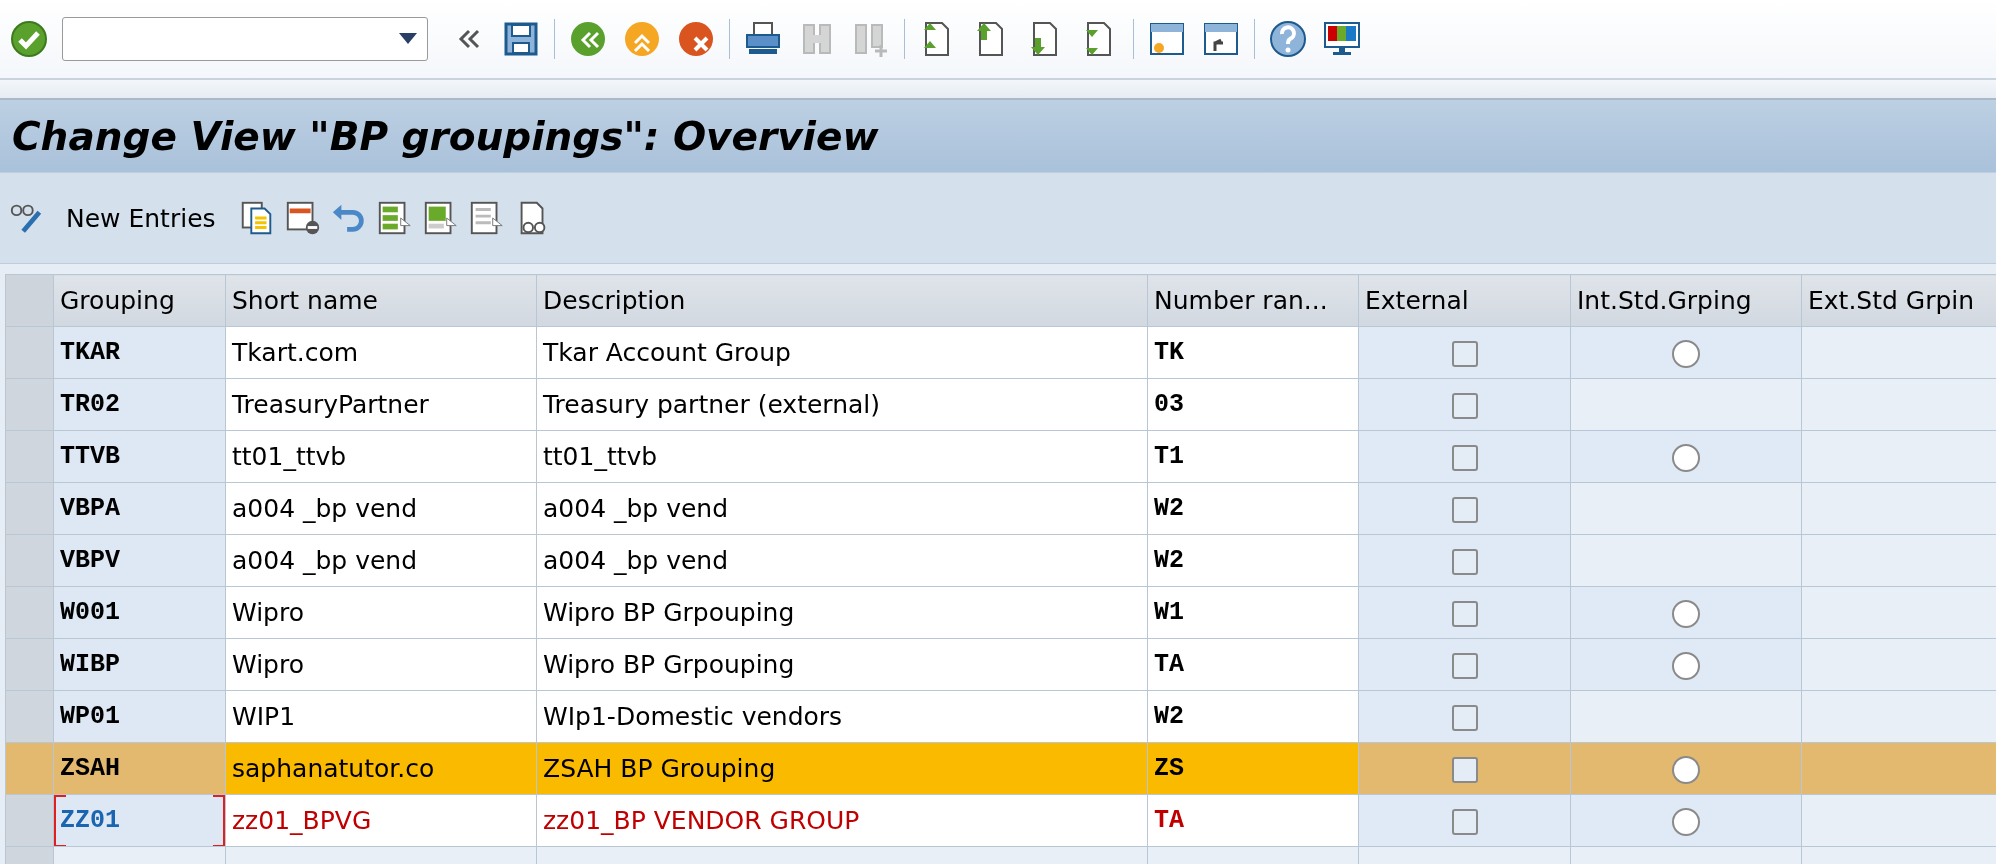  I want to click on table-cell: TK, so click(1253, 352).